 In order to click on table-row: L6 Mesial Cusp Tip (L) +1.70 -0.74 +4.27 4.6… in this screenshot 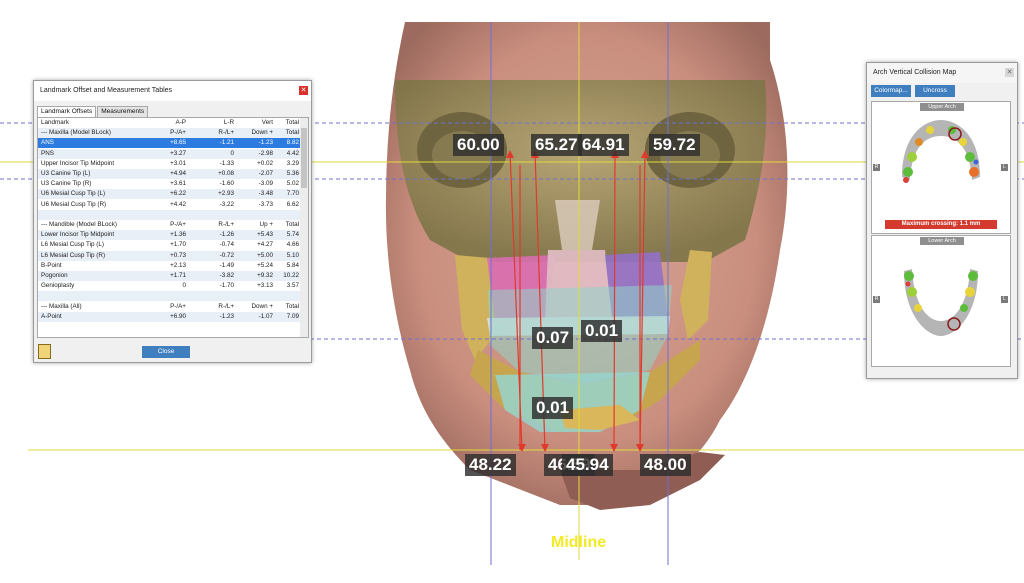, I will do `click(169, 245)`.